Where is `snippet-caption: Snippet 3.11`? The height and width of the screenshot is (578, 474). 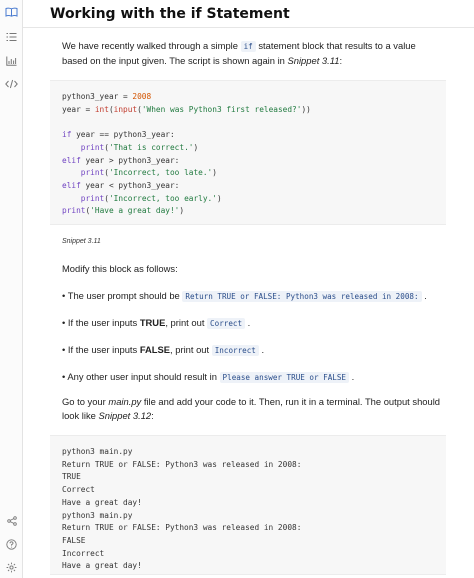 snippet-caption: Snippet 3.11 is located at coordinates (81, 241).